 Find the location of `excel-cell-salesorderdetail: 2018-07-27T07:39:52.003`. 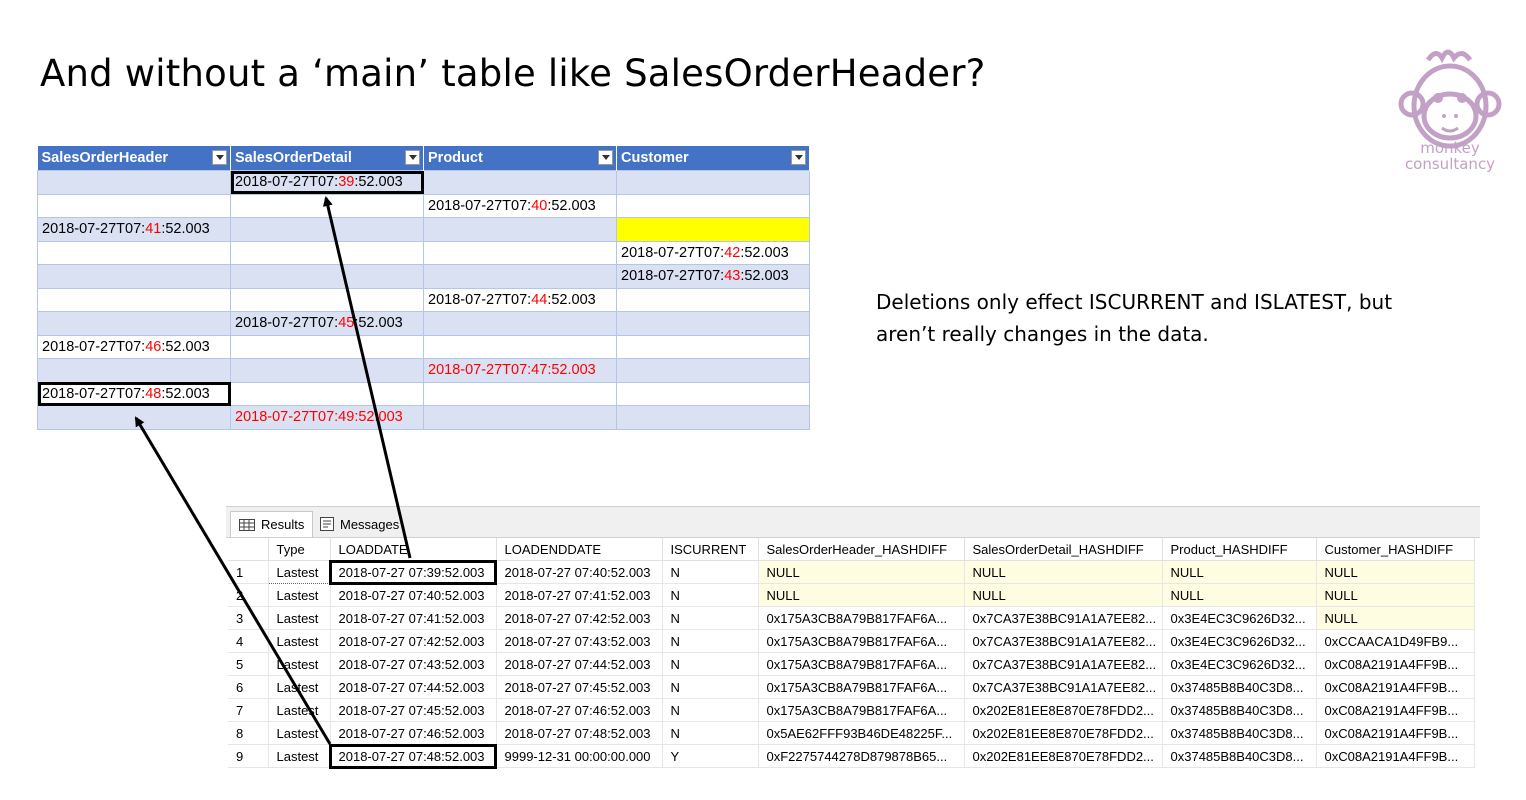

excel-cell-salesorderdetail: 2018-07-27T07:39:52.003 is located at coordinates (327, 182).